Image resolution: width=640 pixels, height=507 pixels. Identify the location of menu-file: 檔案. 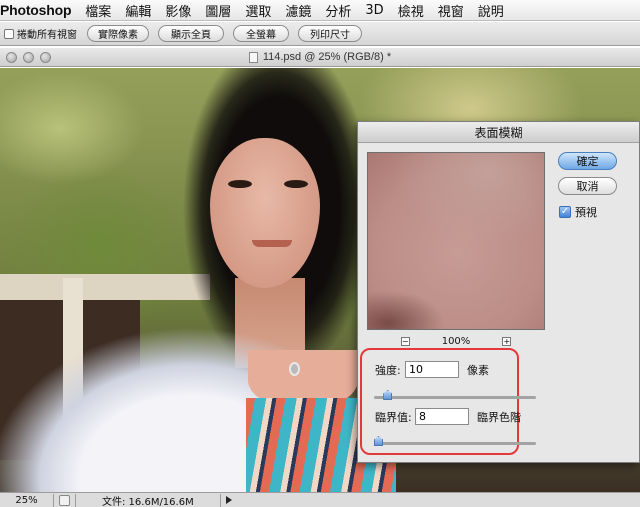
(98, 10).